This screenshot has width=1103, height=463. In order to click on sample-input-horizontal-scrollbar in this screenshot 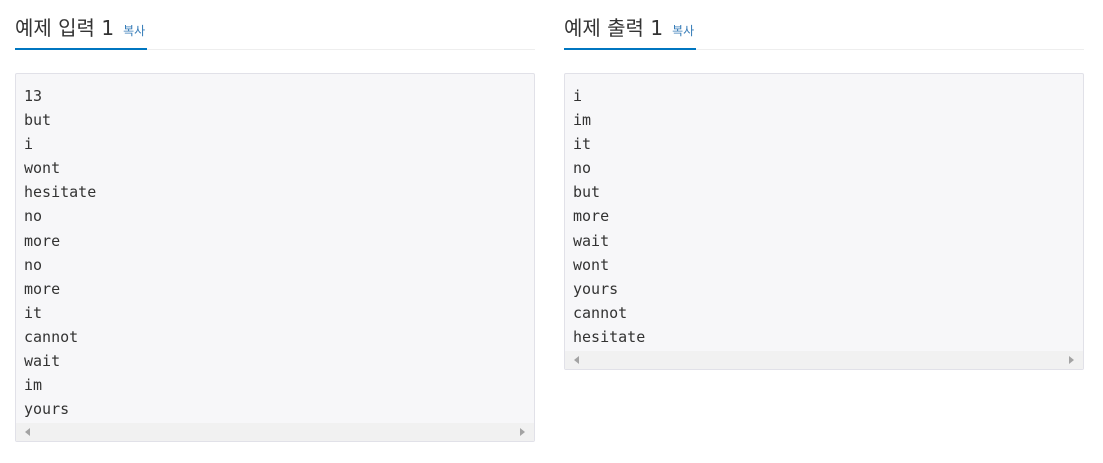, I will do `click(275, 432)`.